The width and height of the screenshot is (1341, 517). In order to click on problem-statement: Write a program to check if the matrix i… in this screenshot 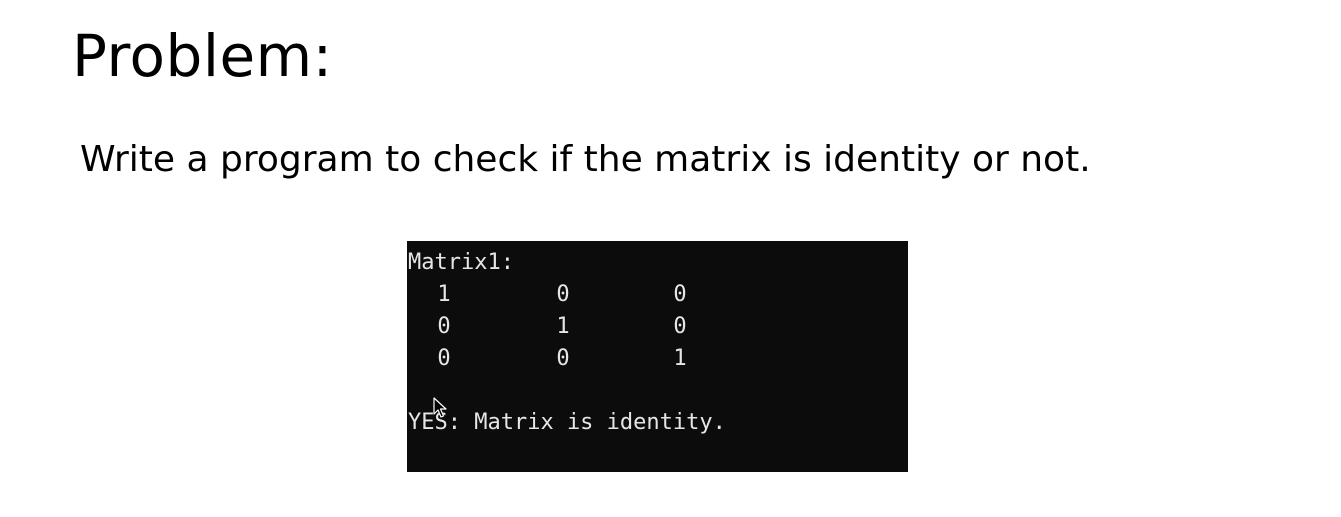, I will do `click(585, 159)`.